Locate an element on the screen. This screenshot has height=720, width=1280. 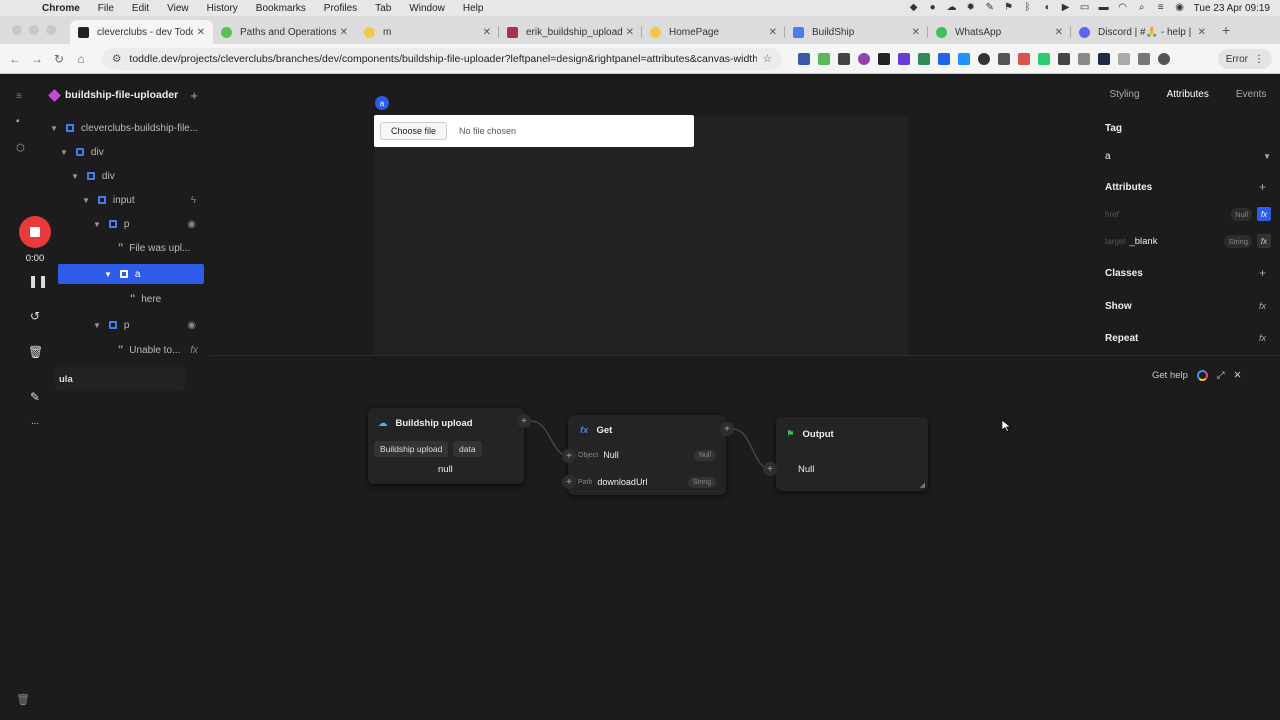
choose-file-button: Choose file is located at coordinates (414, 131).